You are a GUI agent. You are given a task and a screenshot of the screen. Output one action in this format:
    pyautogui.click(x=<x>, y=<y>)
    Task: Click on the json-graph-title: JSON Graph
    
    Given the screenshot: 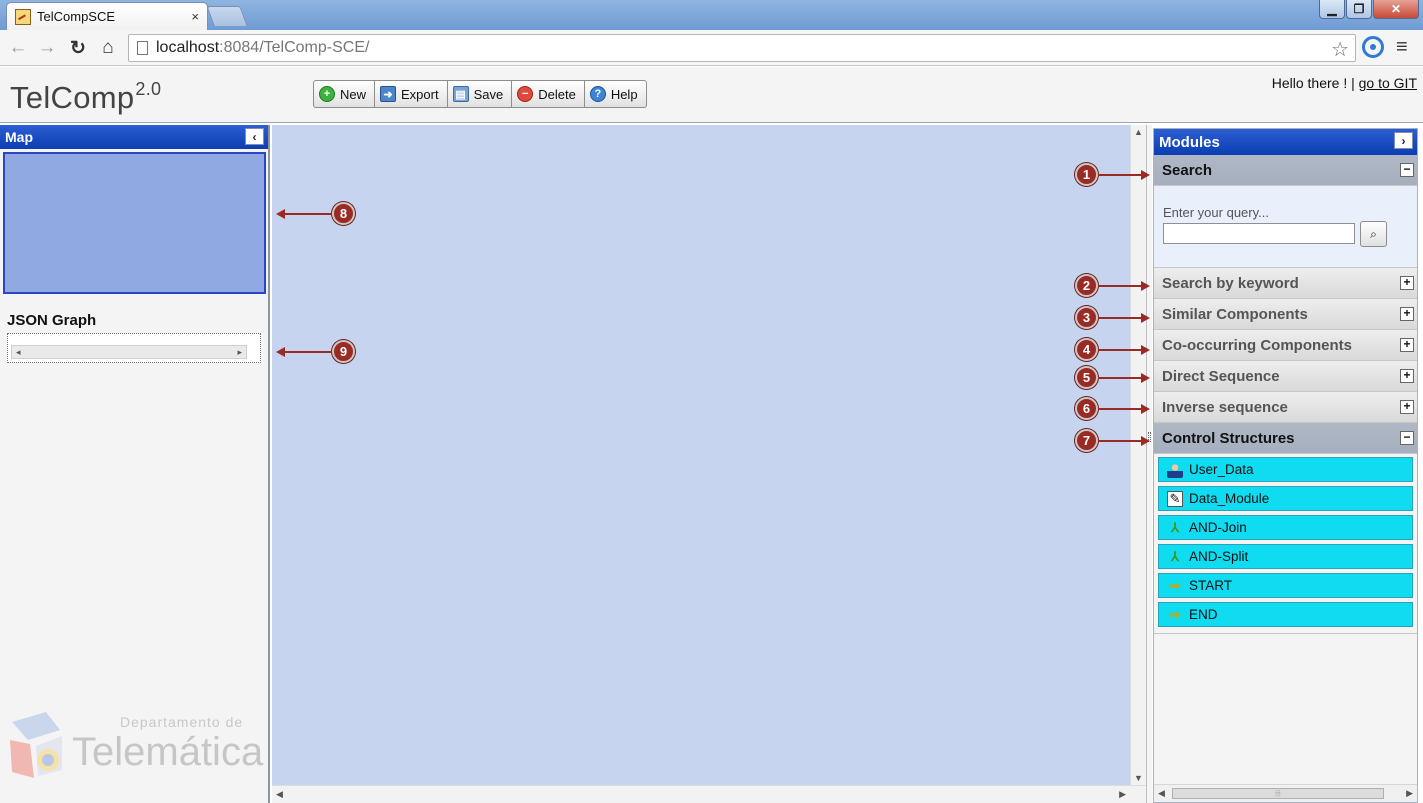 What is the action you would take?
    pyautogui.click(x=52, y=320)
    